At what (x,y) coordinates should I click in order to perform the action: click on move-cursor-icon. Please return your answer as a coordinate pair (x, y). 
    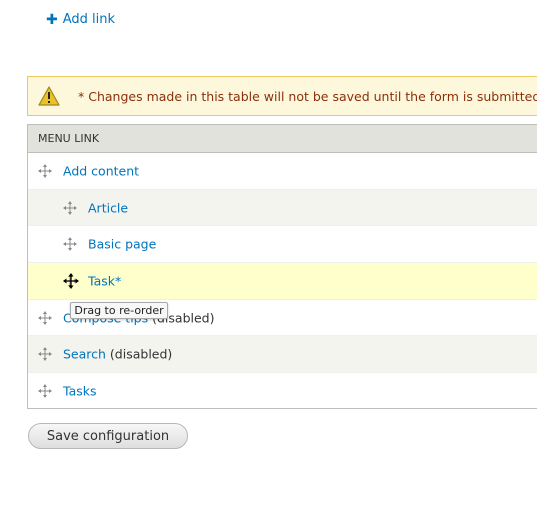
    Looking at the image, I should click on (71, 281).